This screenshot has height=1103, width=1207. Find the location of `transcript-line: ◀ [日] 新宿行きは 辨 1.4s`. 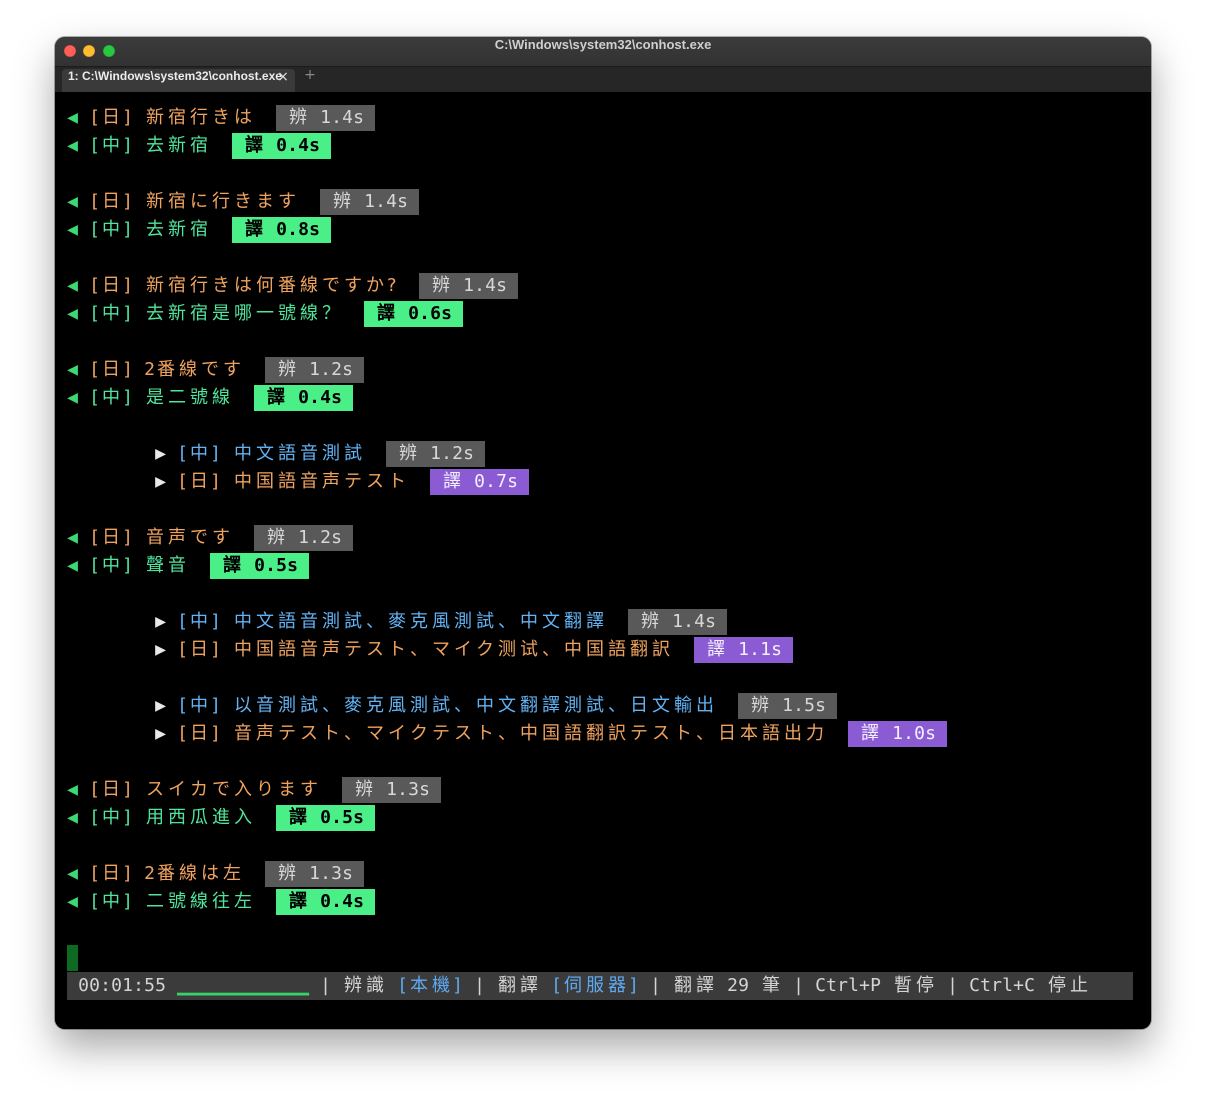

transcript-line: ◀ [日] 新宿行きは 辨 1.4s is located at coordinates (221, 118).